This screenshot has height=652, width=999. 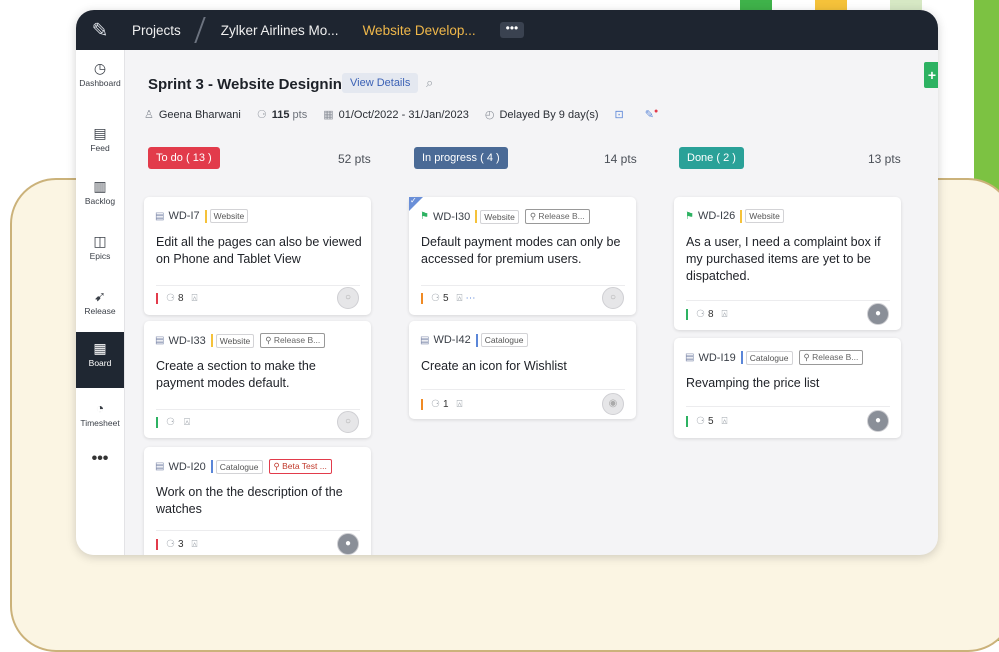 What do you see at coordinates (280, 114) in the screenshot?
I see `sprint-points: 115` at bounding box center [280, 114].